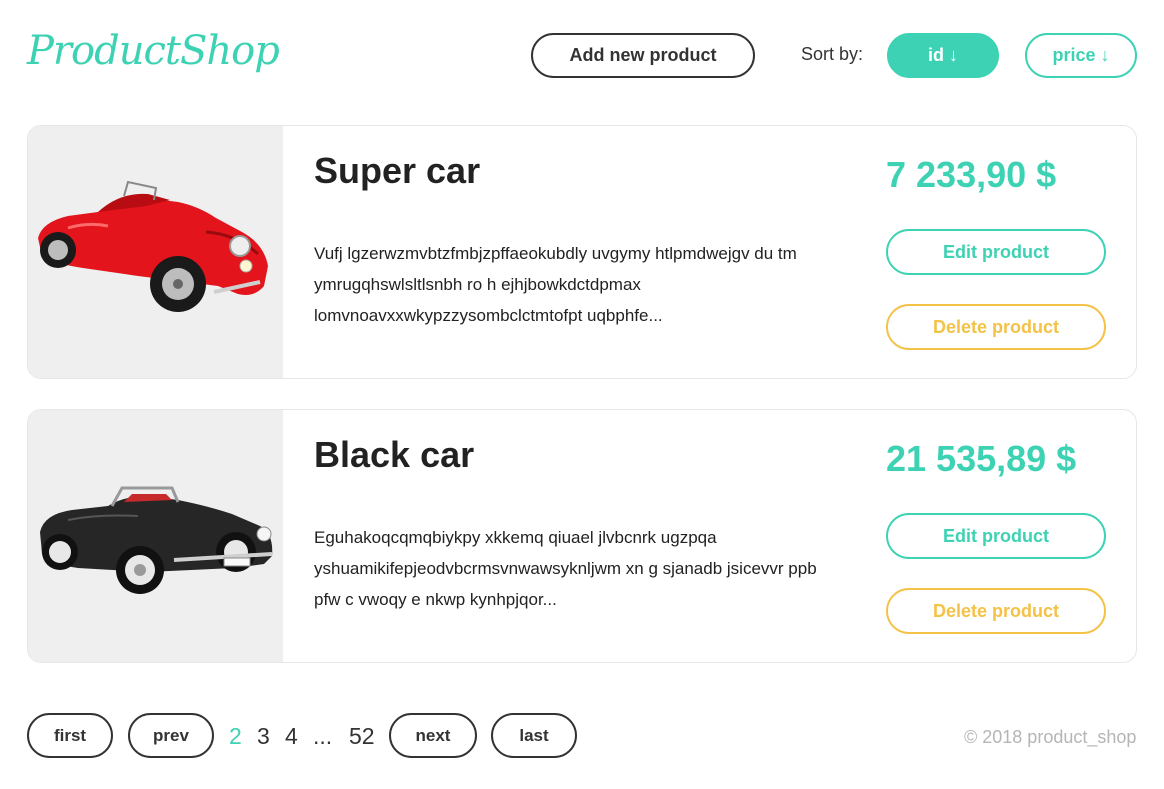 The height and width of the screenshot is (789, 1164). Describe the element at coordinates (534, 735) in the screenshot. I see `last-page-button: last` at that location.